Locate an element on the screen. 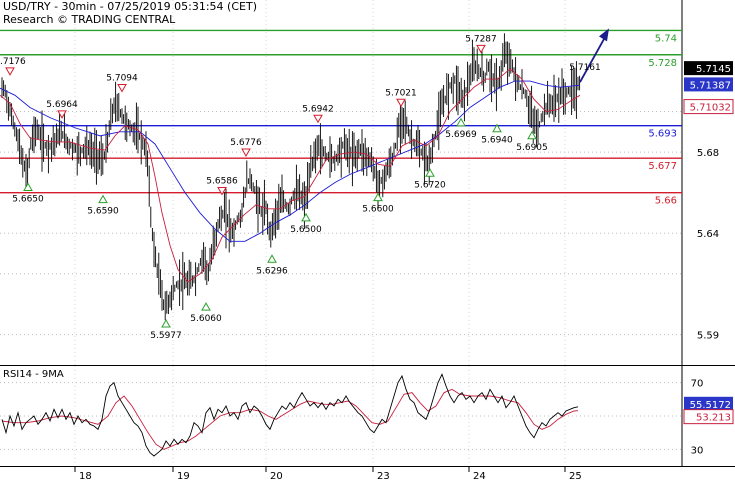 The height and width of the screenshot is (480, 735). level-label: 5.693 is located at coordinates (662, 134).